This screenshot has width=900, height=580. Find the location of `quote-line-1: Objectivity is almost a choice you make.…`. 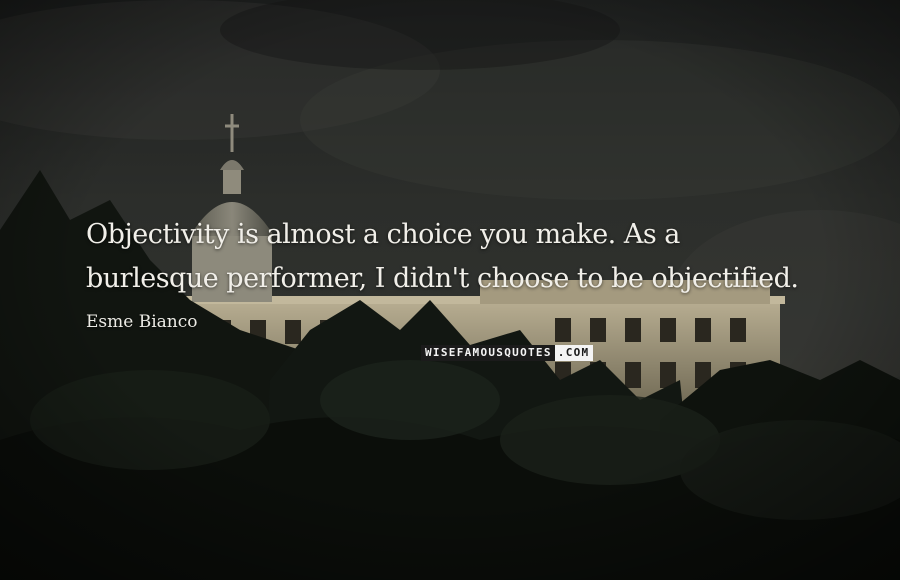

quote-line-1: Objectivity is almost a choice you make.… is located at coordinates (383, 234).